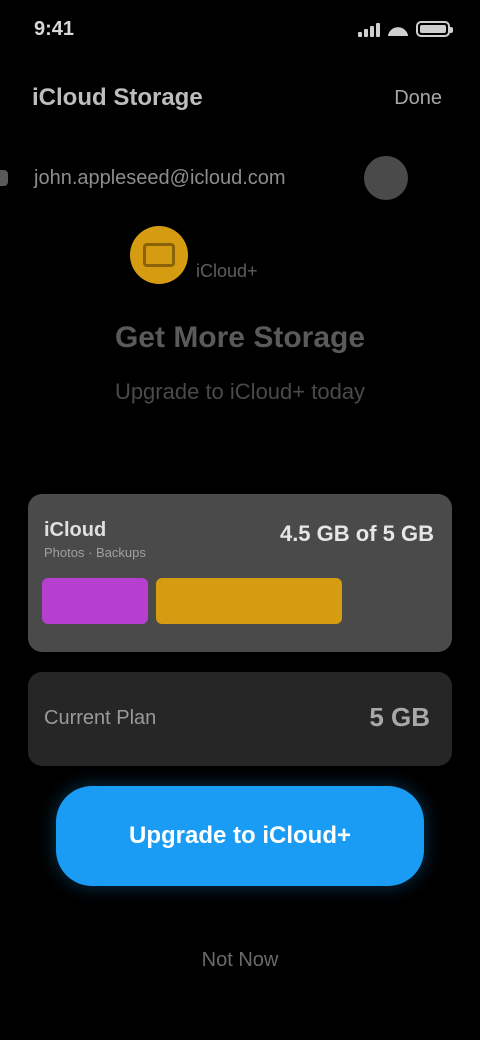 Image resolution: width=480 pixels, height=1040 pixels. Describe the element at coordinates (434, 29) in the screenshot. I see `battery-icon` at that location.